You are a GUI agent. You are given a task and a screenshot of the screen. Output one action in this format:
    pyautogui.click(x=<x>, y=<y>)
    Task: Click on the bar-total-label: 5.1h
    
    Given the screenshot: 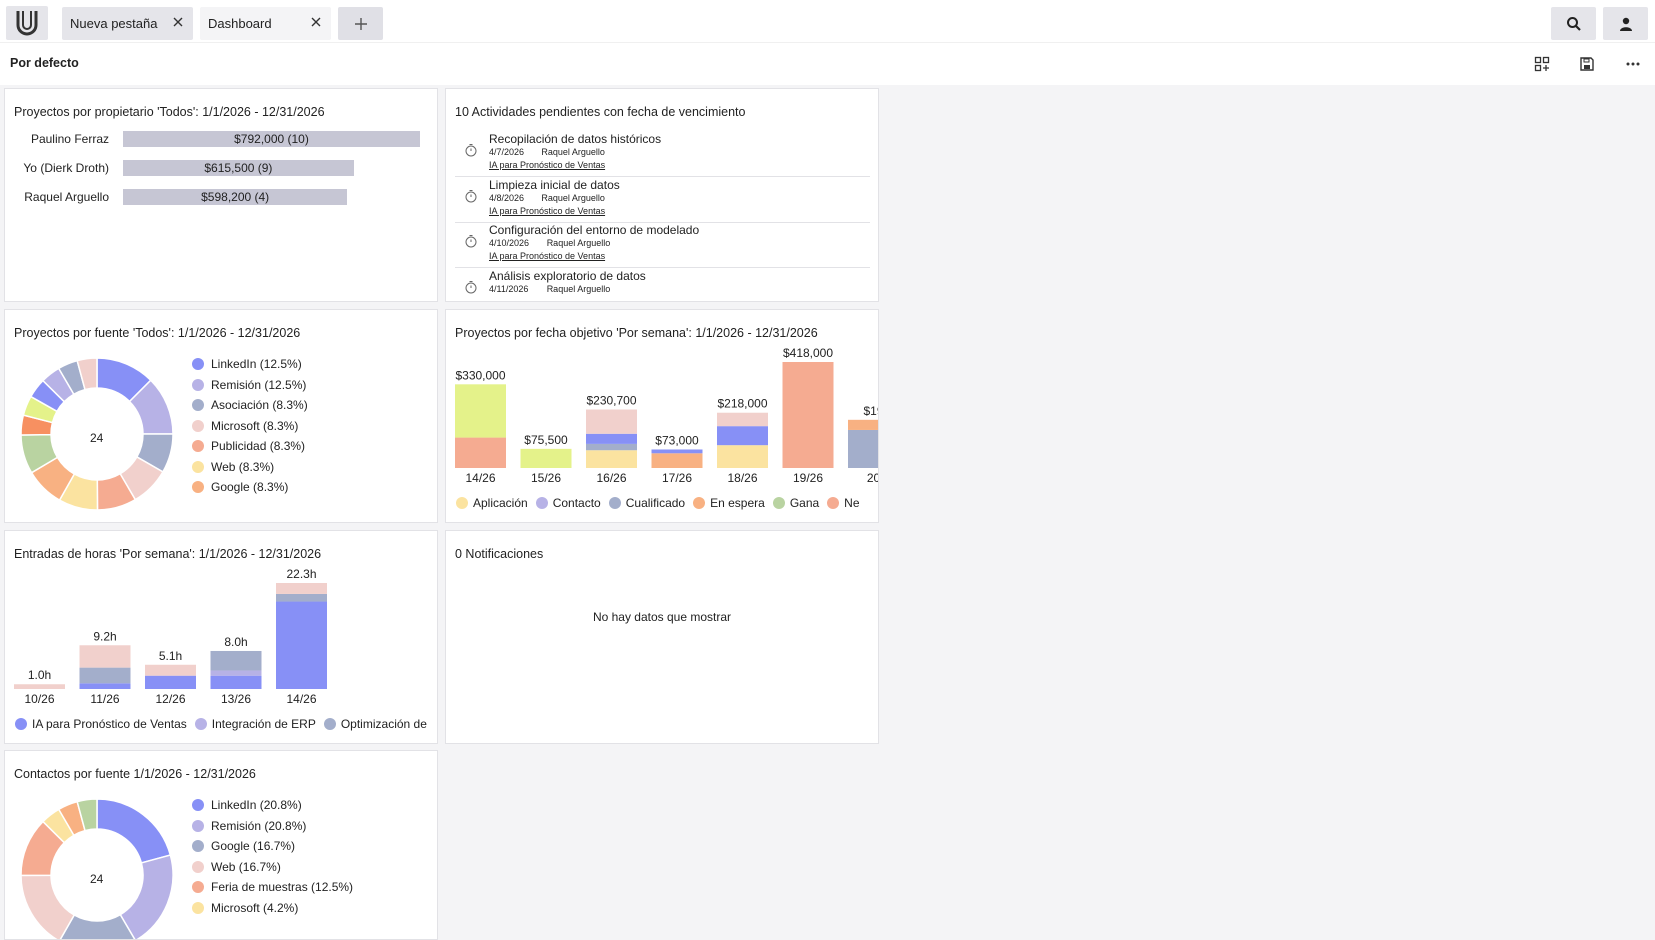 What is the action you would take?
    pyautogui.click(x=170, y=656)
    